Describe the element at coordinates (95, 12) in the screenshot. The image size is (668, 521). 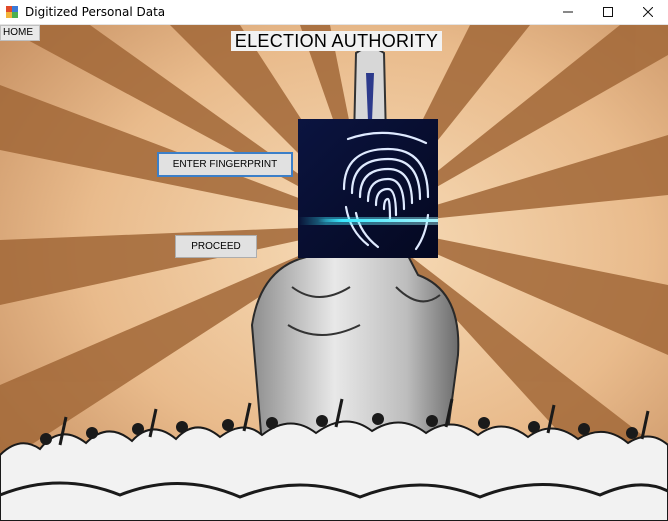
I see `window-title: Digitized Personal Data` at that location.